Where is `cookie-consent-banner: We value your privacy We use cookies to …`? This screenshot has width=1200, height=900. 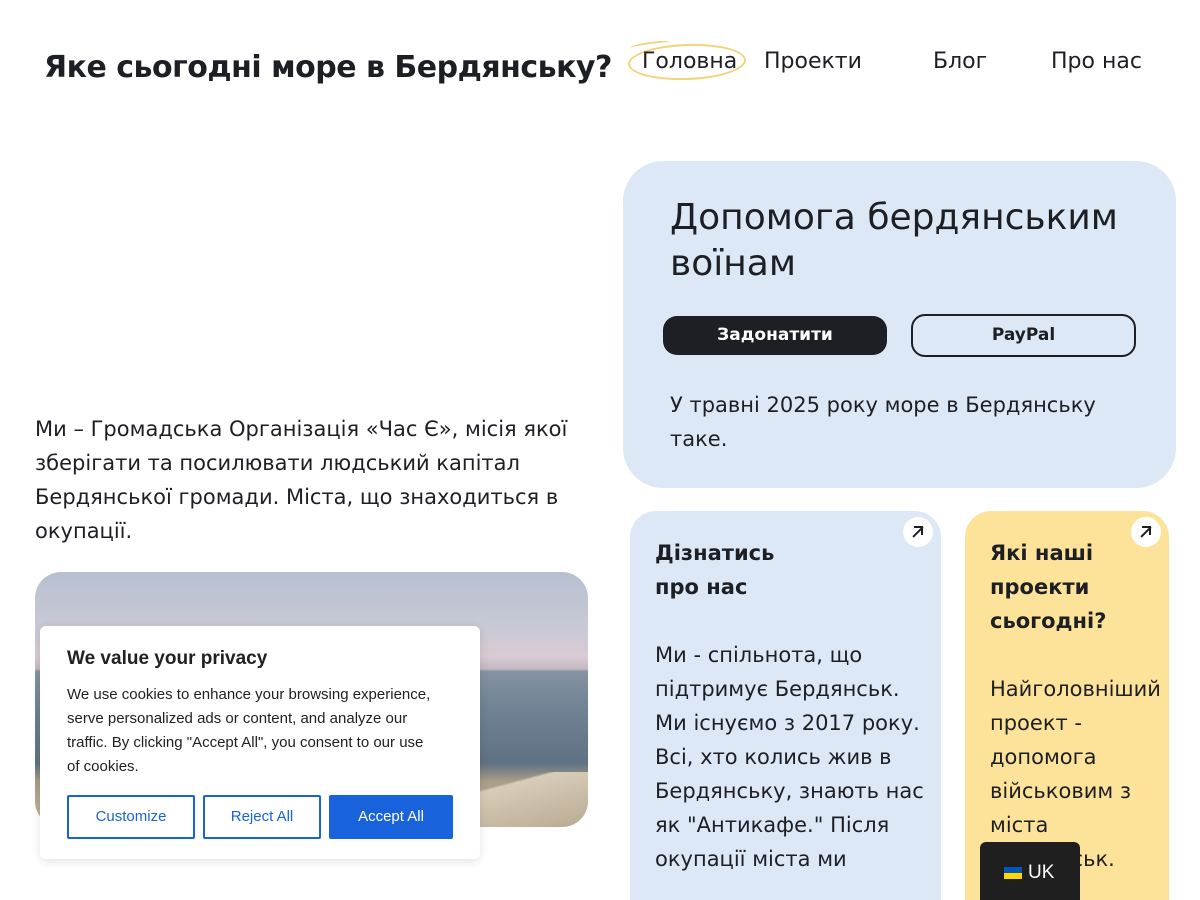
cookie-consent-banner: We value your privacy We use cookies to … is located at coordinates (260, 742).